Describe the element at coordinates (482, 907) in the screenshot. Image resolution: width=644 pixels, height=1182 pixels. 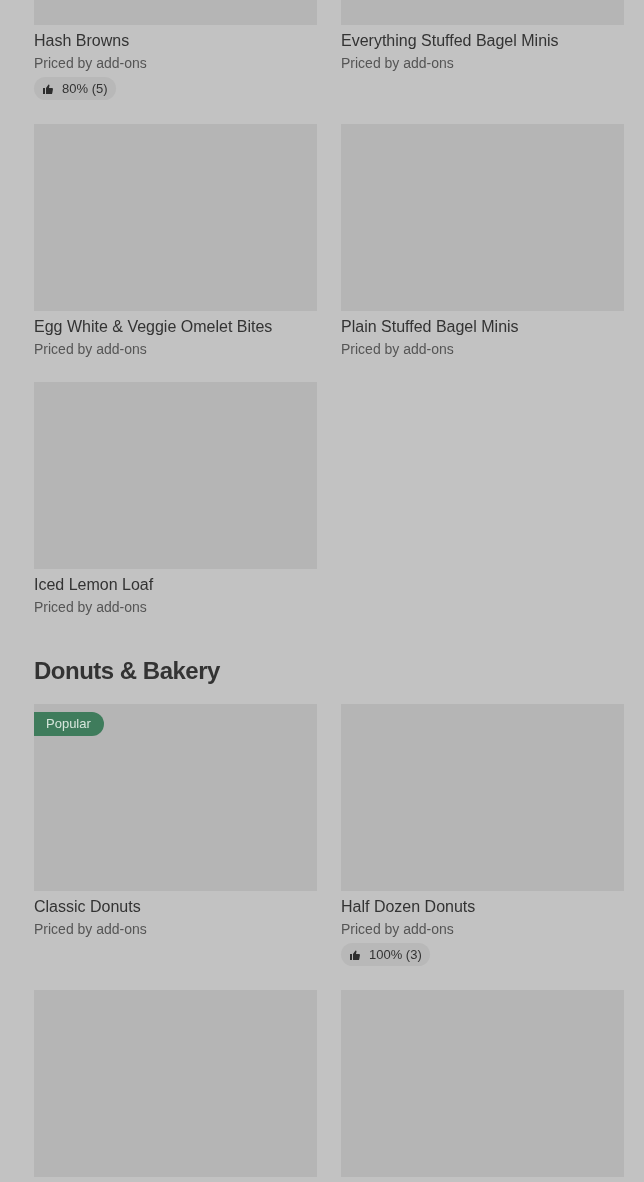
I see `item-name: Half Dozen Donuts` at that location.